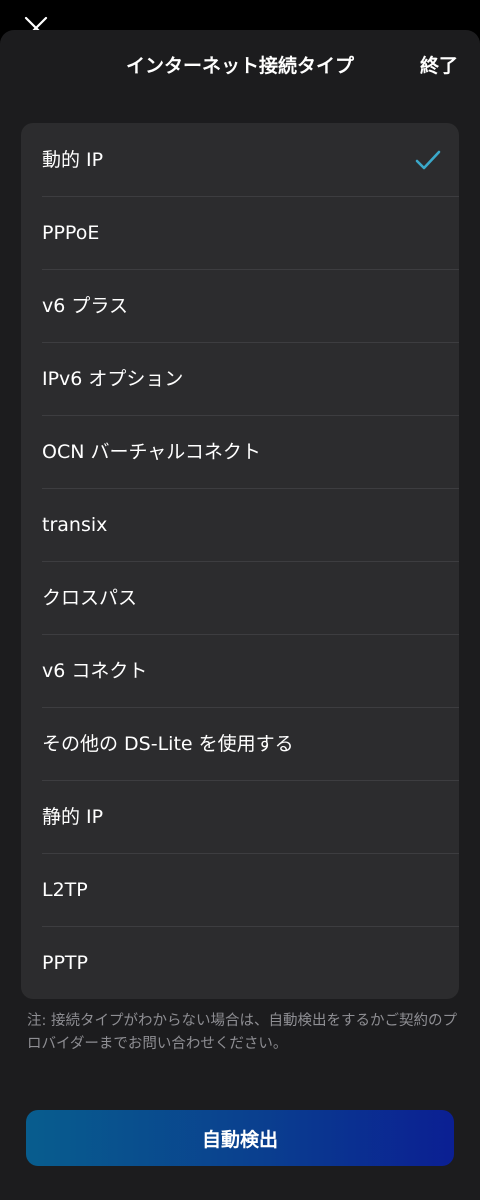  What do you see at coordinates (65, 889) in the screenshot?
I see `option-label: L2TP` at bounding box center [65, 889].